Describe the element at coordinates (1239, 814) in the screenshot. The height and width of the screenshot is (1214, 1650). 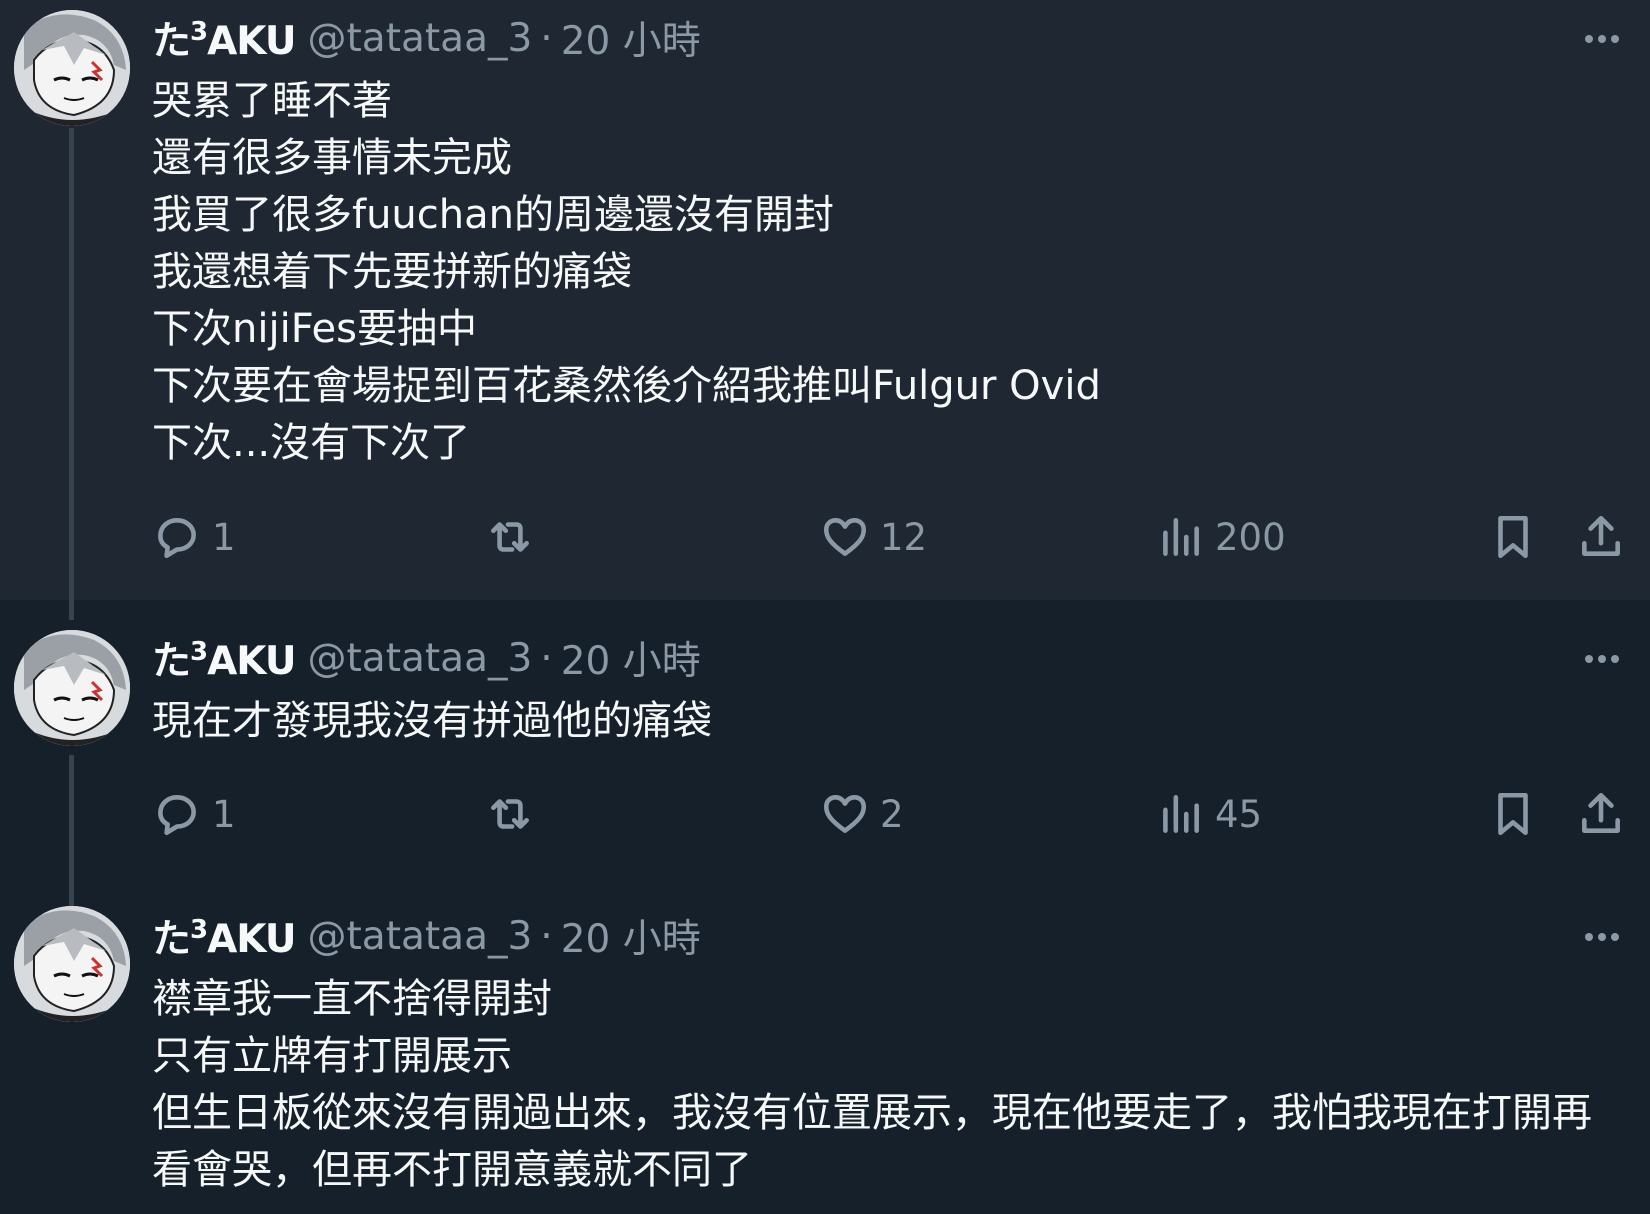
I see `views-count: 45` at that location.